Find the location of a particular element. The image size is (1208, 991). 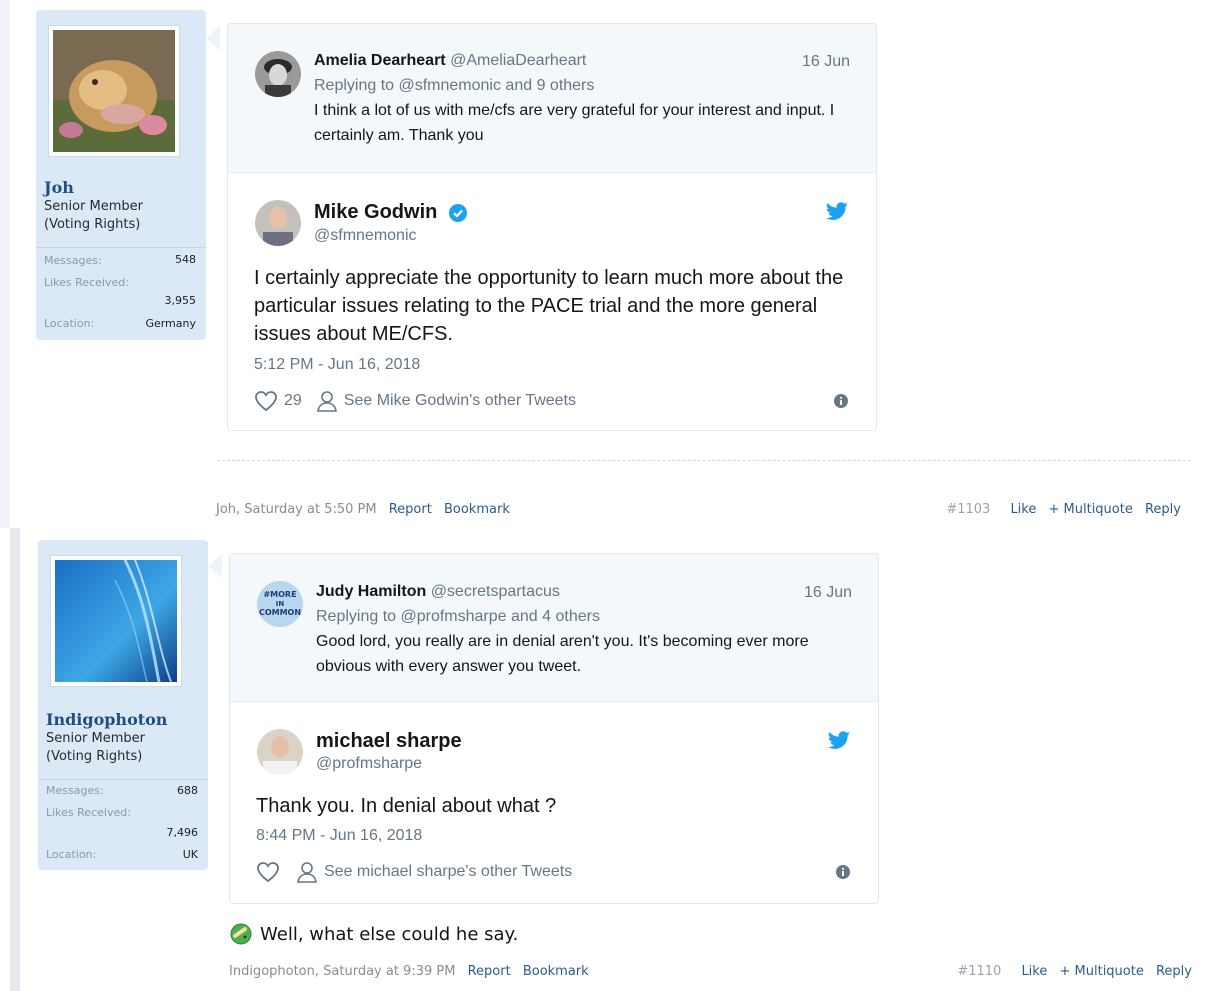

tweet-actions: 29 See Mike Godwin's other Tweets is located at coordinates (415, 401).